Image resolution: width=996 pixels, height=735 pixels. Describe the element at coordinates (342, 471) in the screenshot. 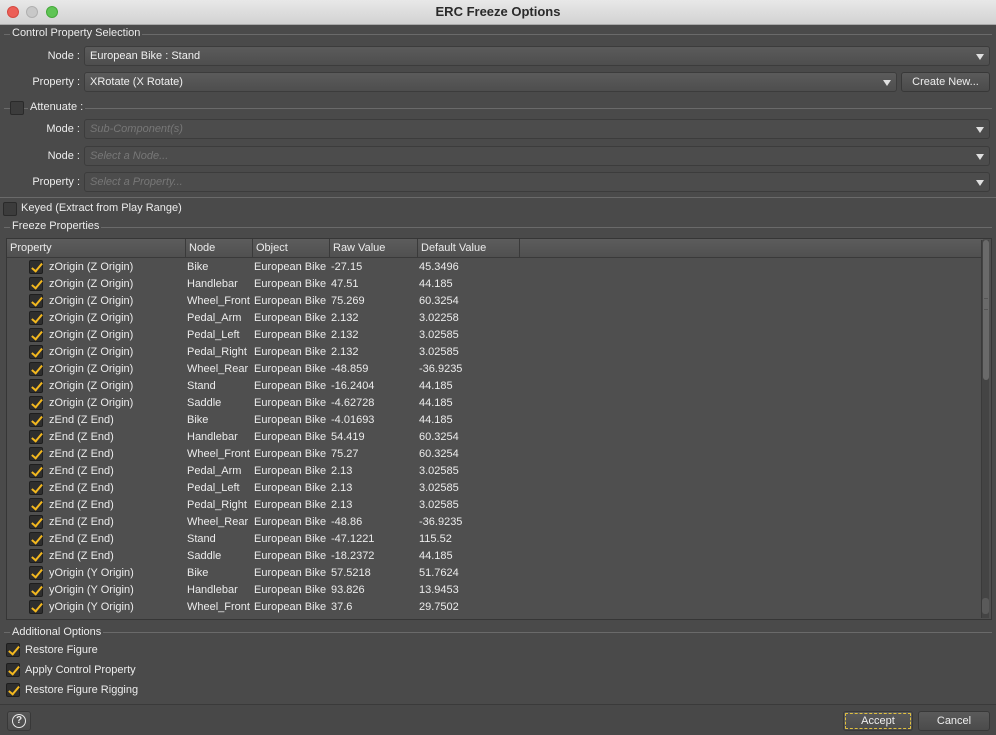

I see `cell-raw-value: 2.13` at that location.